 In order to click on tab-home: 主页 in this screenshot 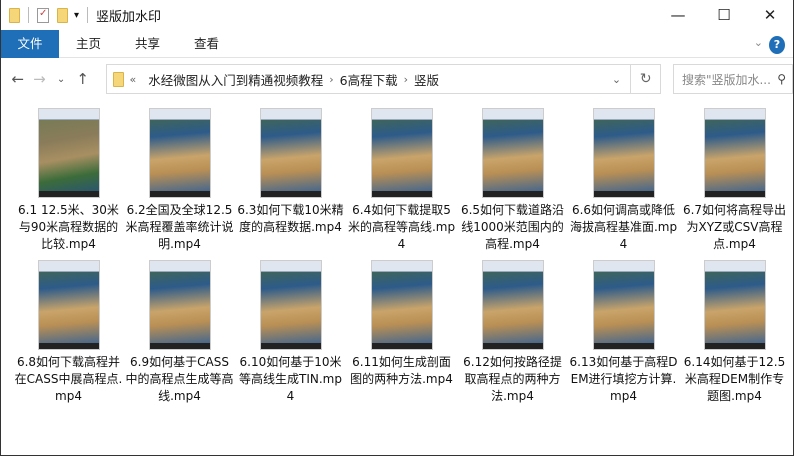, I will do `click(88, 44)`.